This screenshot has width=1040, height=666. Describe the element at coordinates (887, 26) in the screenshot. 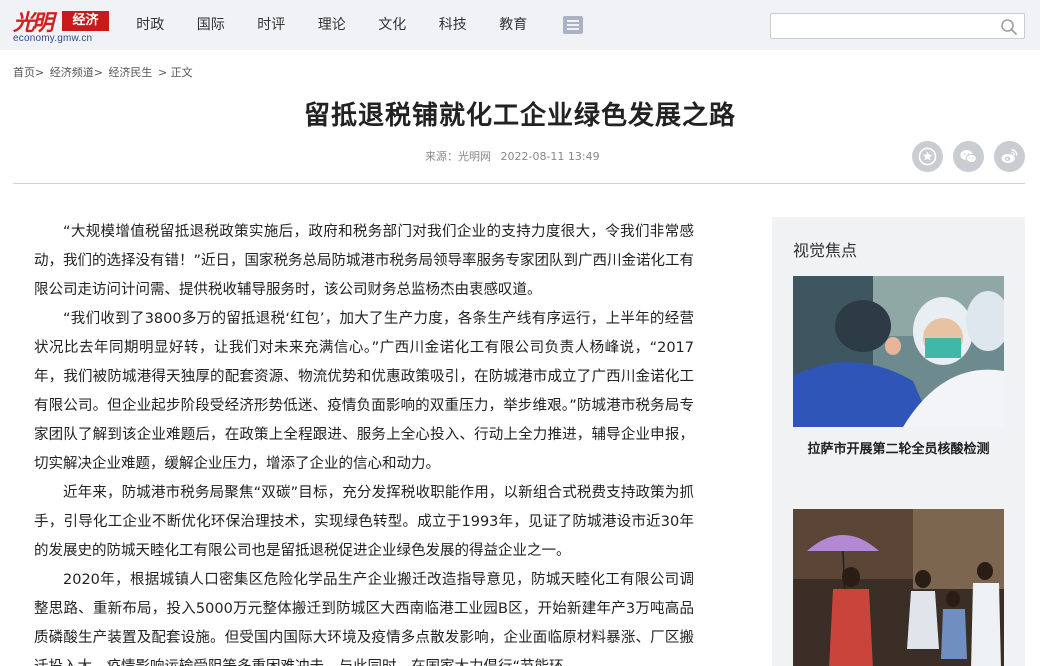

I see `search-input` at that location.